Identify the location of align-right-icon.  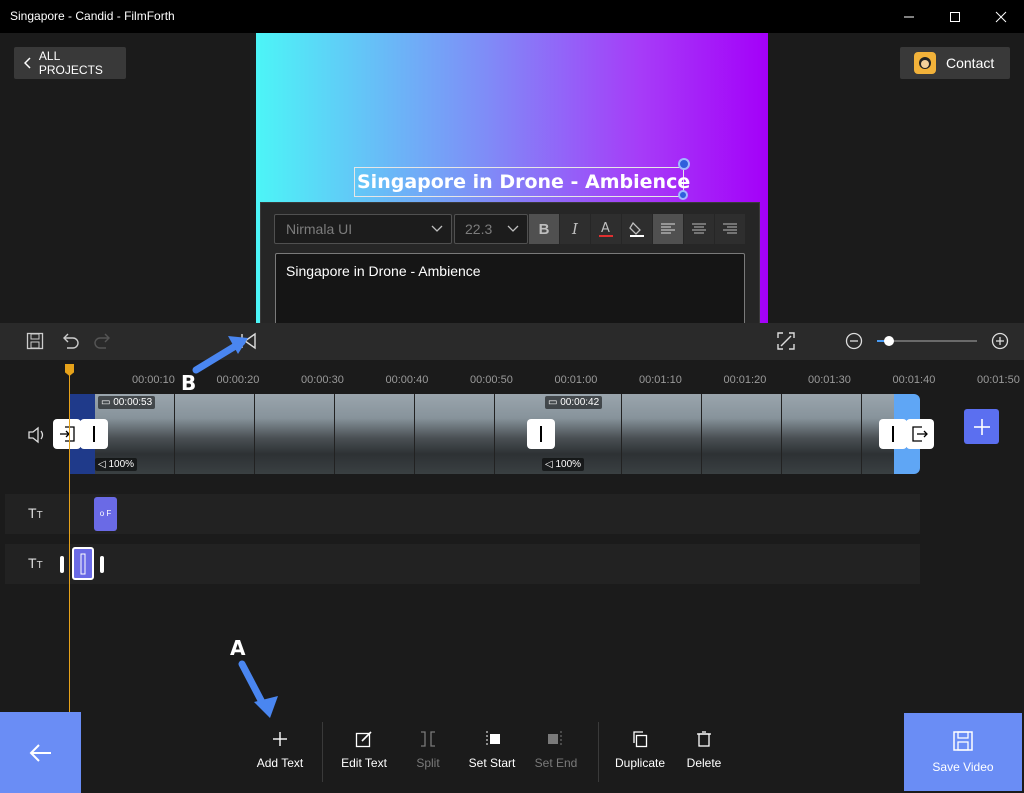
(730, 228).